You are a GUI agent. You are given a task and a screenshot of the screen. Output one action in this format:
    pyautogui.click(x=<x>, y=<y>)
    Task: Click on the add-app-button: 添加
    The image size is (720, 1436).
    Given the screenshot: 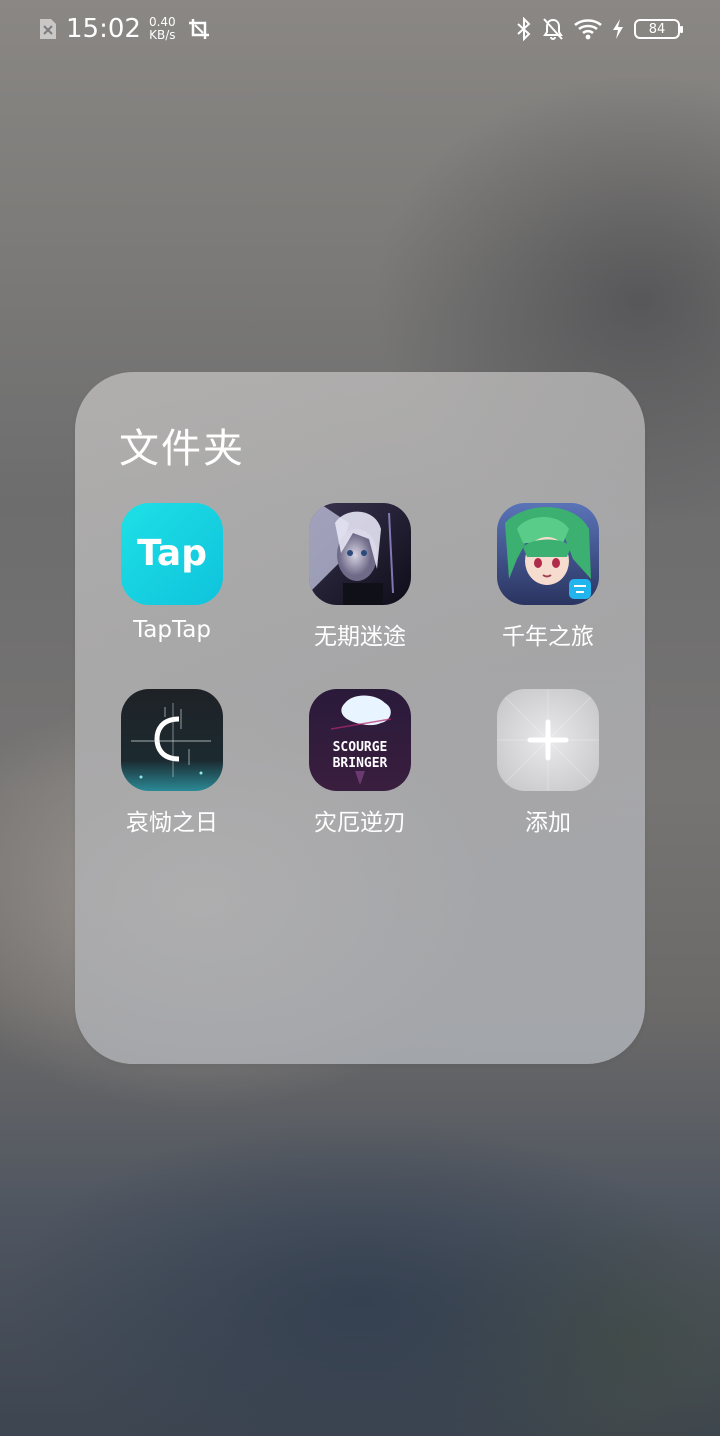 What is the action you would take?
    pyautogui.click(x=548, y=763)
    